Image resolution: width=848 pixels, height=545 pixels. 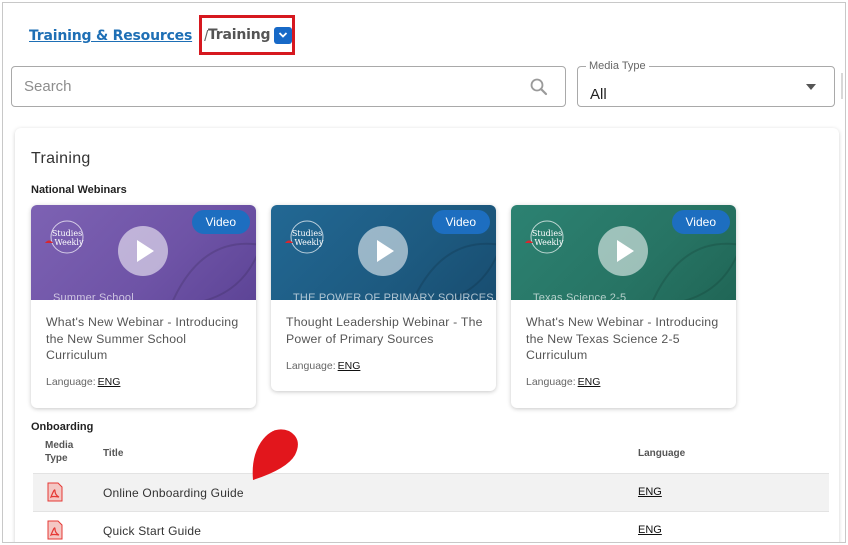 I want to click on panel-title: Training, so click(x=61, y=158).